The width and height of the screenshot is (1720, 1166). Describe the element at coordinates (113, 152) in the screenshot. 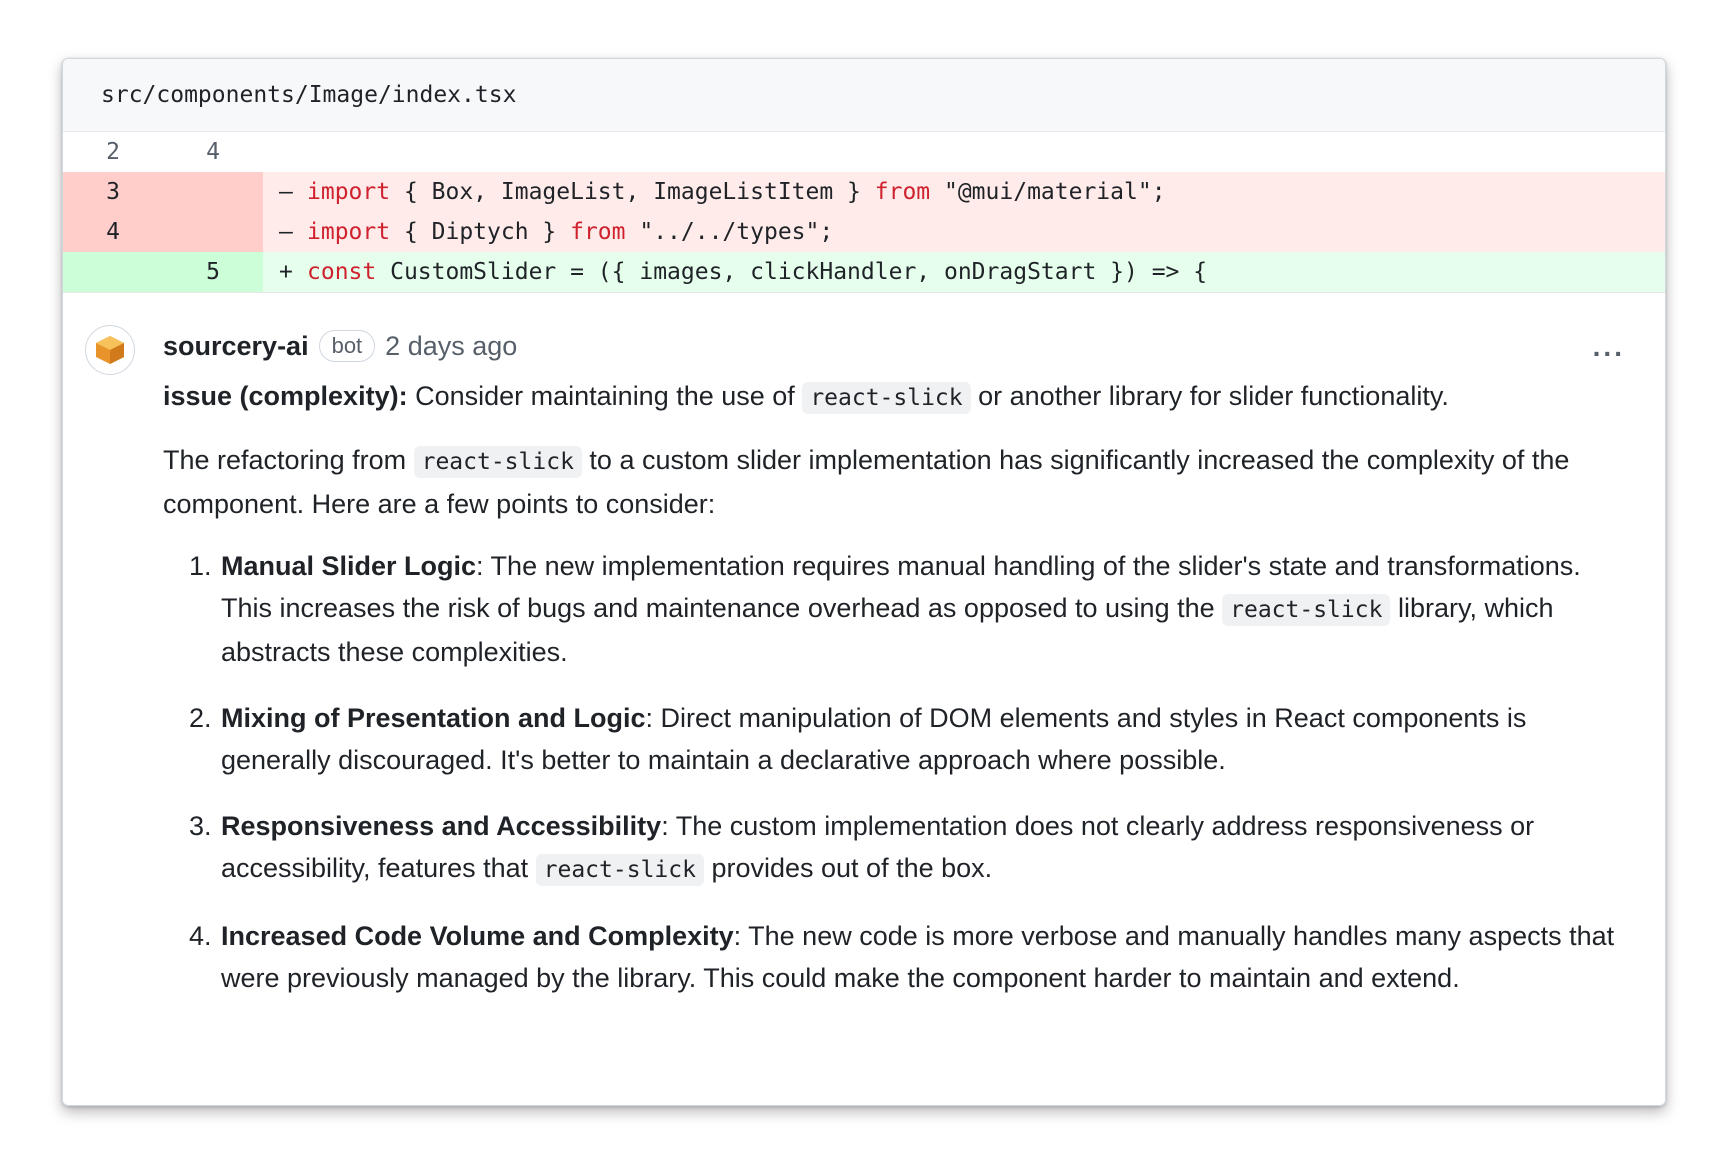

I see `old-line-number: 2` at that location.